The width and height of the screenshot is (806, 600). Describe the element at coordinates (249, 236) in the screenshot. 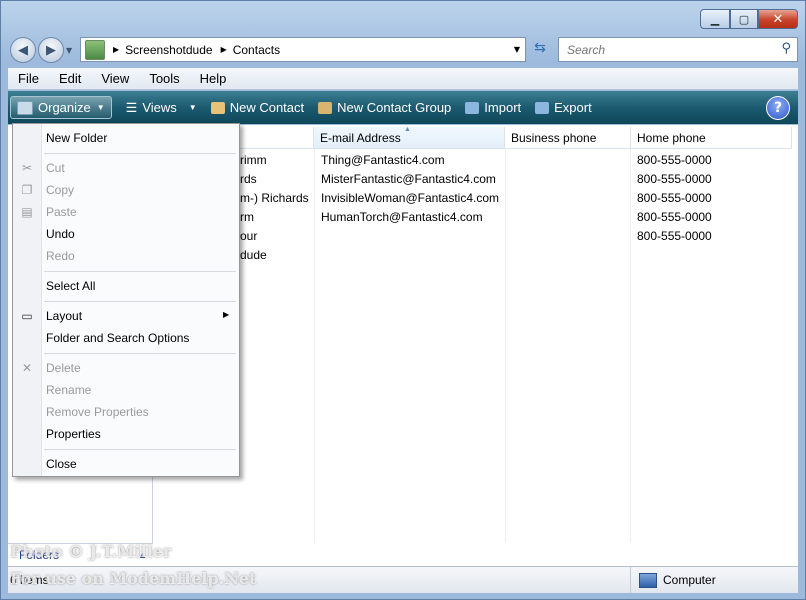

I see `row-name: our` at that location.